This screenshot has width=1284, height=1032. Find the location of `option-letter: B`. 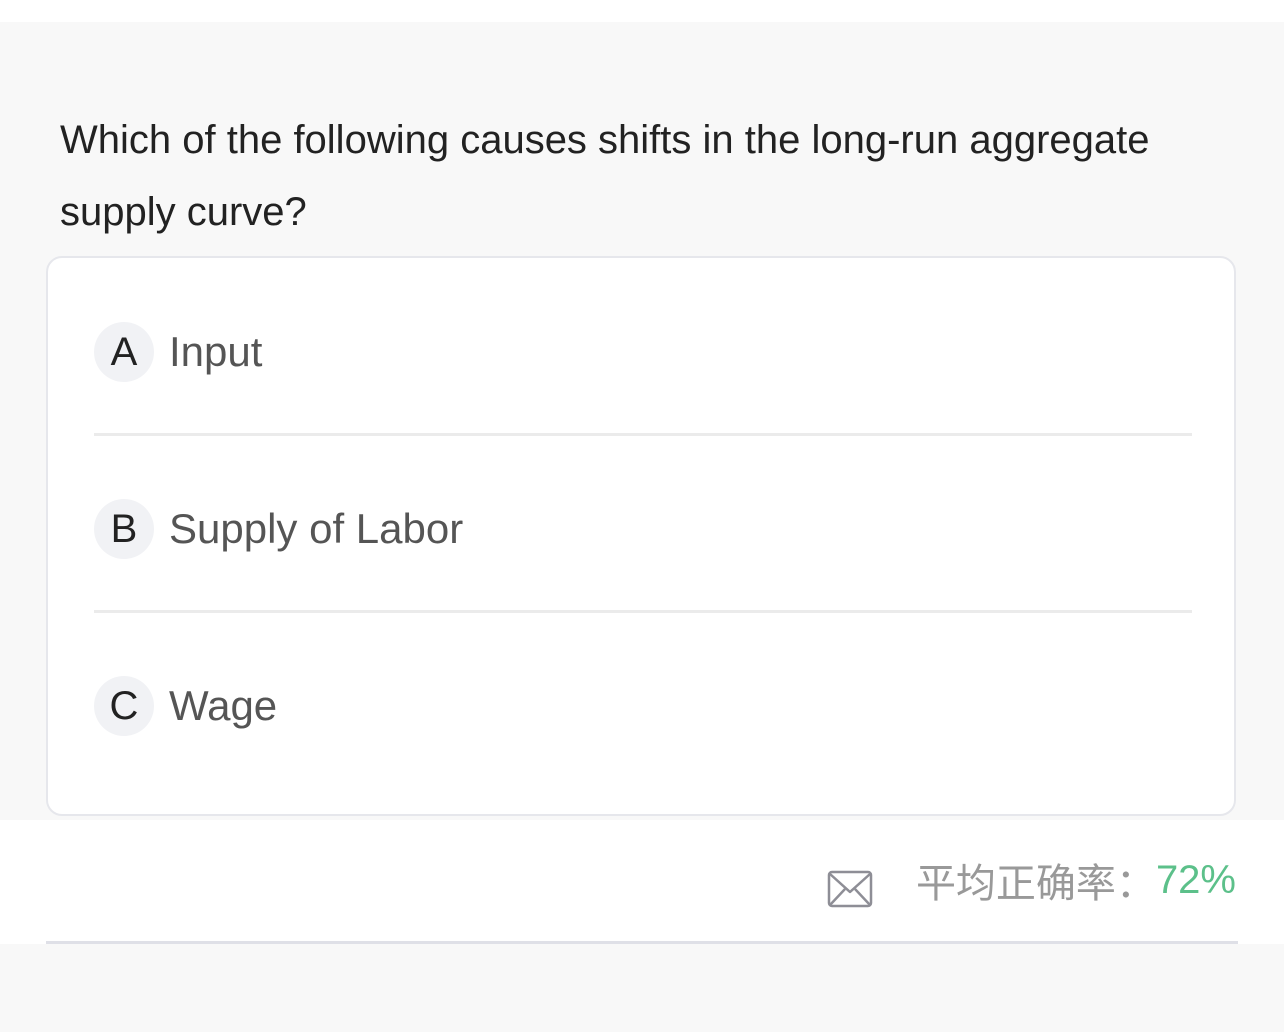

option-letter: B is located at coordinates (124, 529).